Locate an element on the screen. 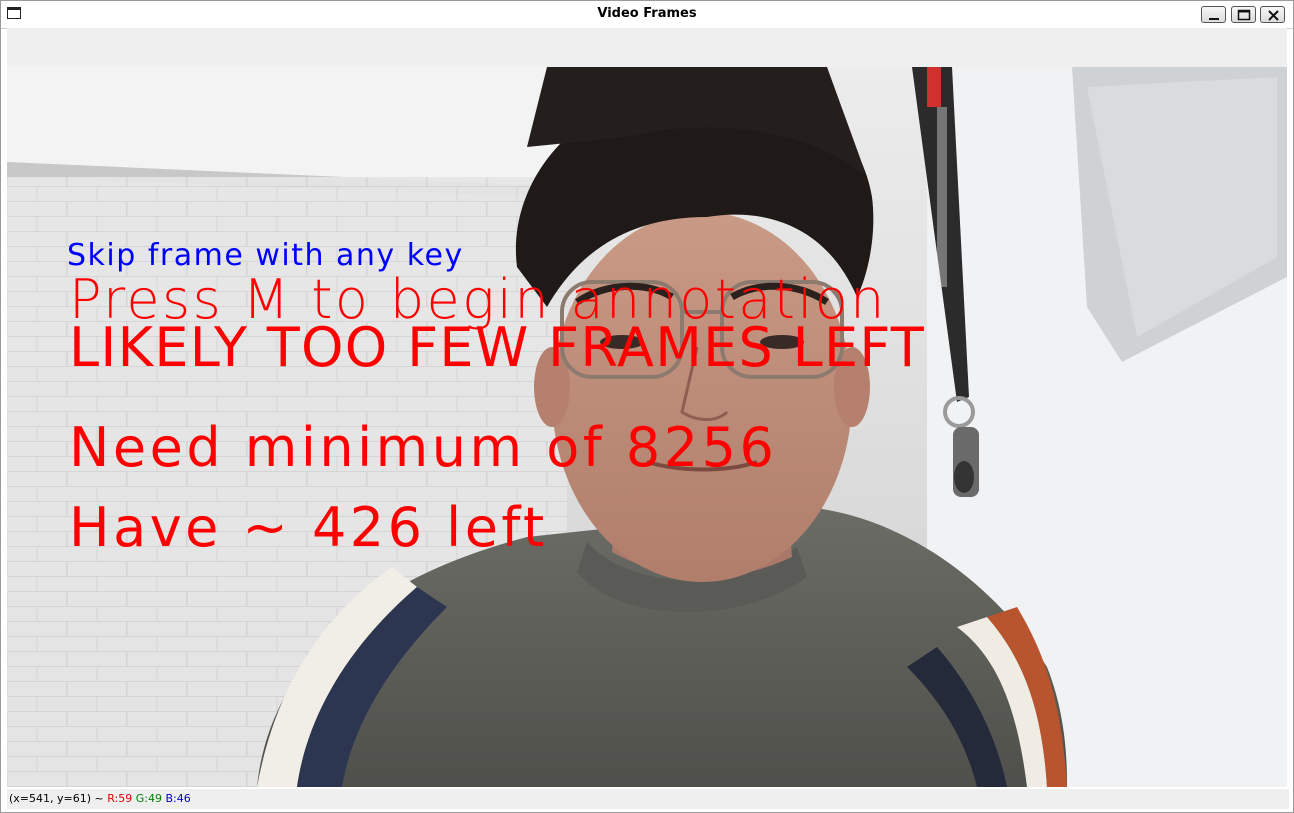 This screenshot has width=1294, height=813. maximize-button is located at coordinates (1243, 14).